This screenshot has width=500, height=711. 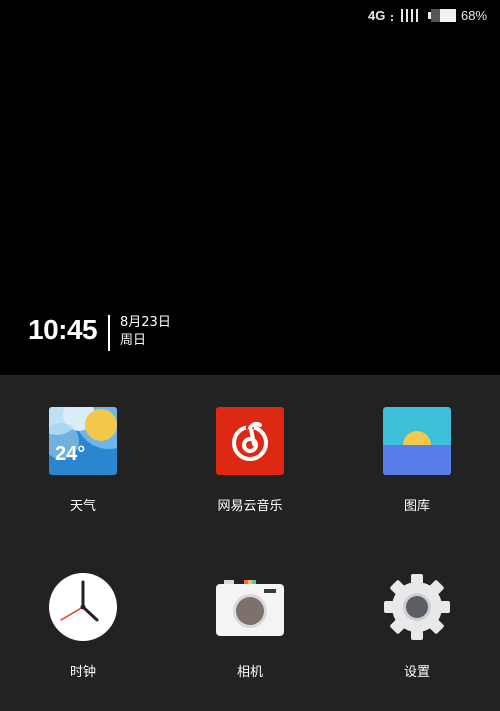 I want to click on app-camera: 相机, so click(x=250, y=633).